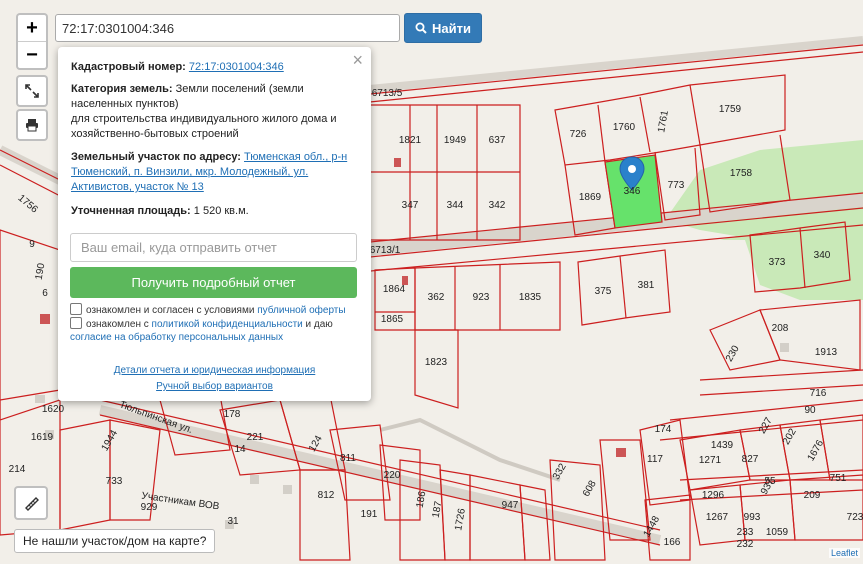  I want to click on parcel-label: 1296, so click(713, 495).